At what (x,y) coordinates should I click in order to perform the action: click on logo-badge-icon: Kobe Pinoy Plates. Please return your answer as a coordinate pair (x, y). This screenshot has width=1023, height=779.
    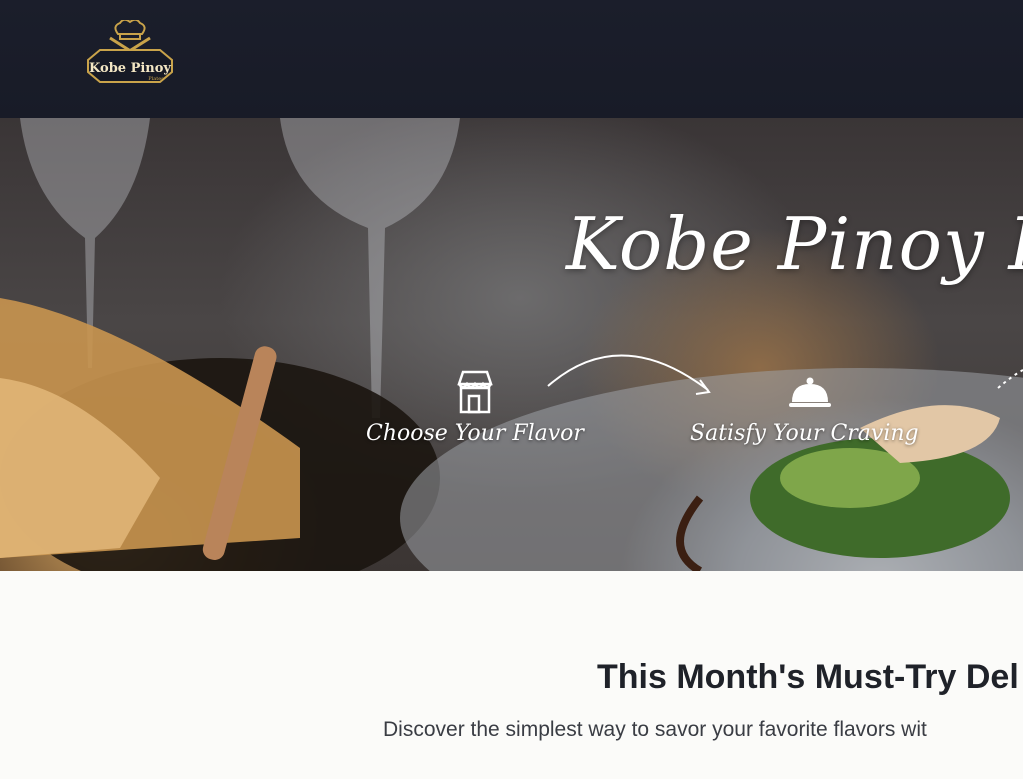
    Looking at the image, I should click on (130, 50).